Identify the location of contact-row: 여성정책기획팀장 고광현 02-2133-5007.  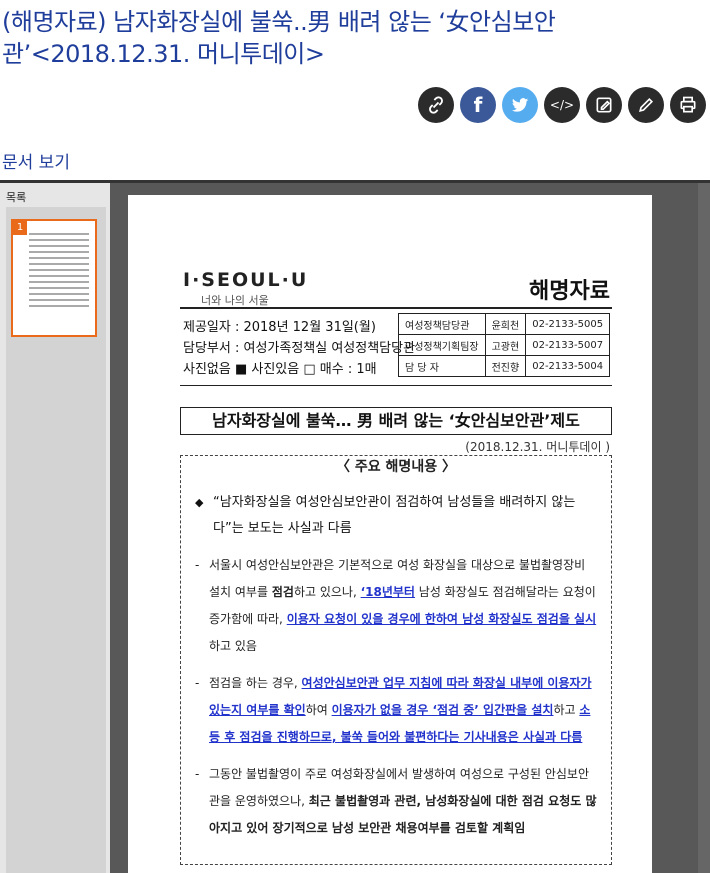
(504, 345).